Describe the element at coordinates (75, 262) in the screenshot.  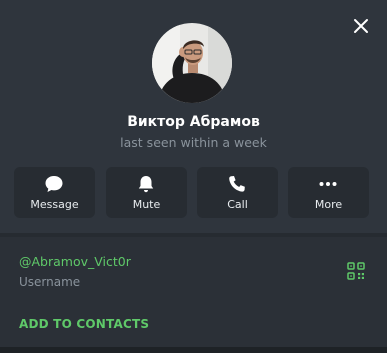
I see `username-value: @Abramov_Vict0r` at that location.